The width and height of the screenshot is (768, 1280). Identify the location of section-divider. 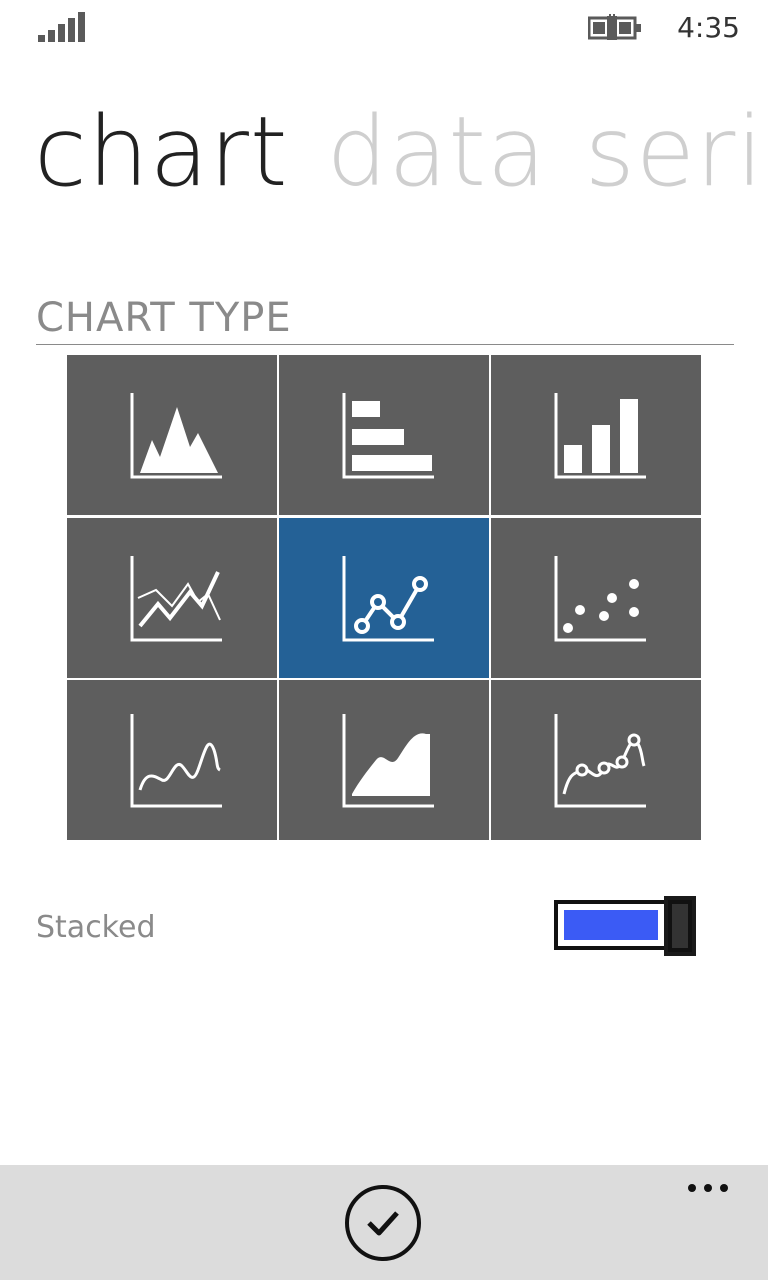
(385, 344).